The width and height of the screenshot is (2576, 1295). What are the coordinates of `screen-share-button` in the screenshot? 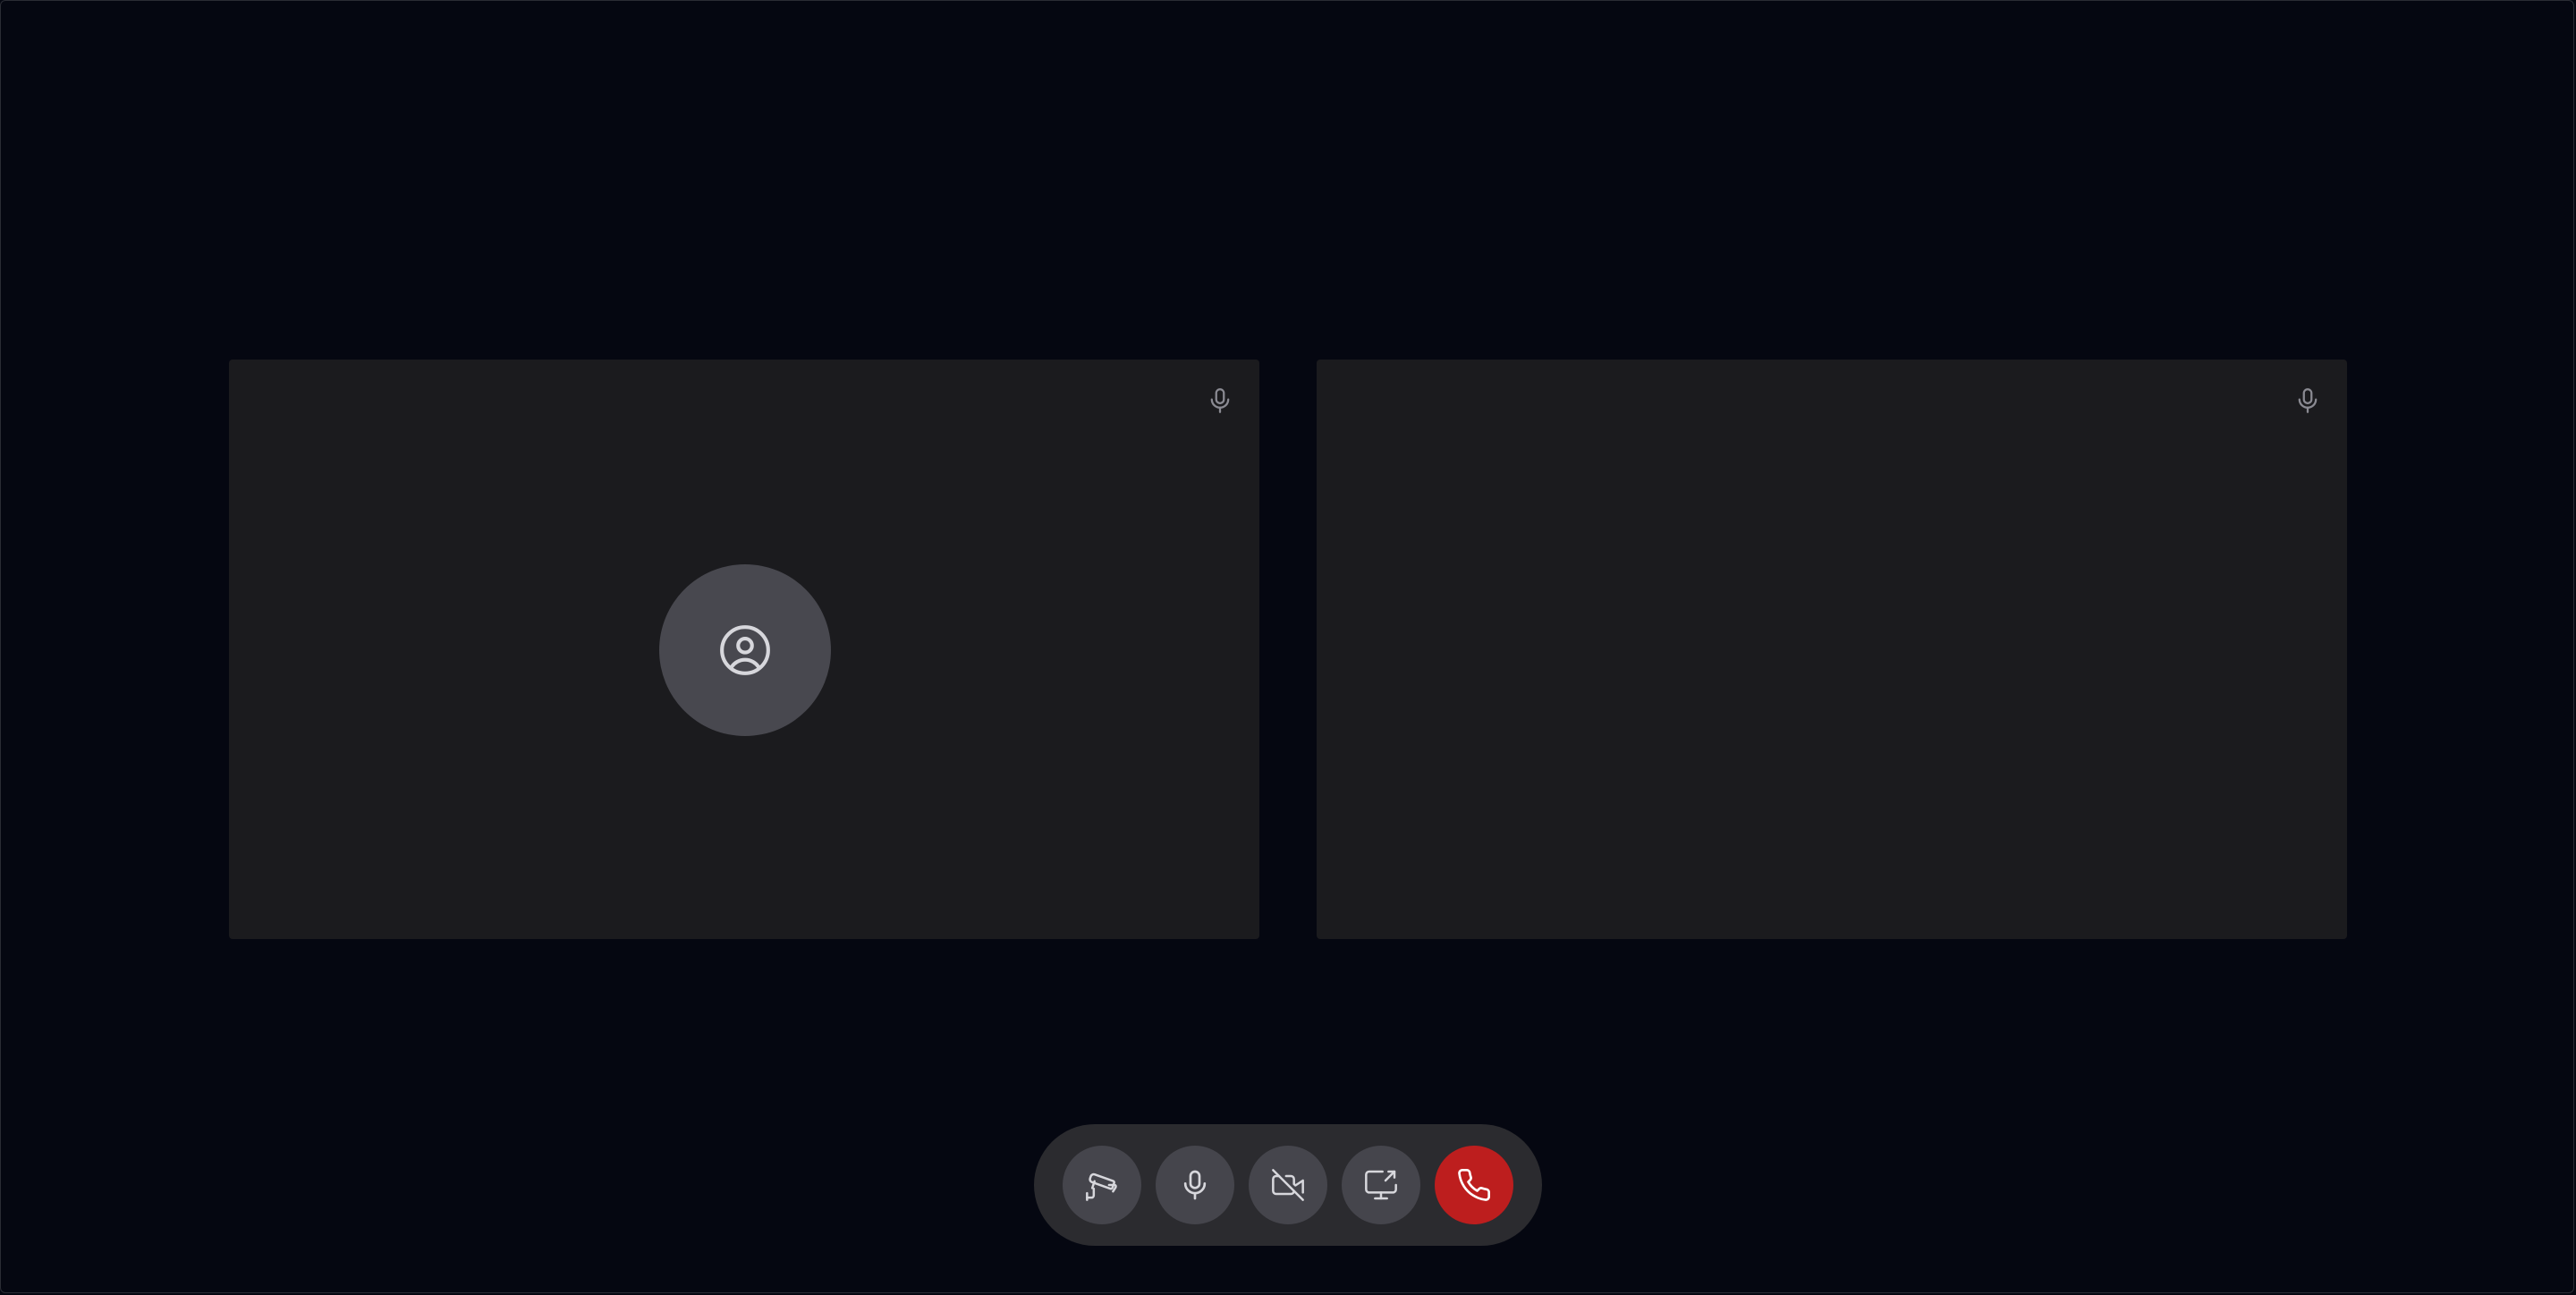 It's located at (1381, 1185).